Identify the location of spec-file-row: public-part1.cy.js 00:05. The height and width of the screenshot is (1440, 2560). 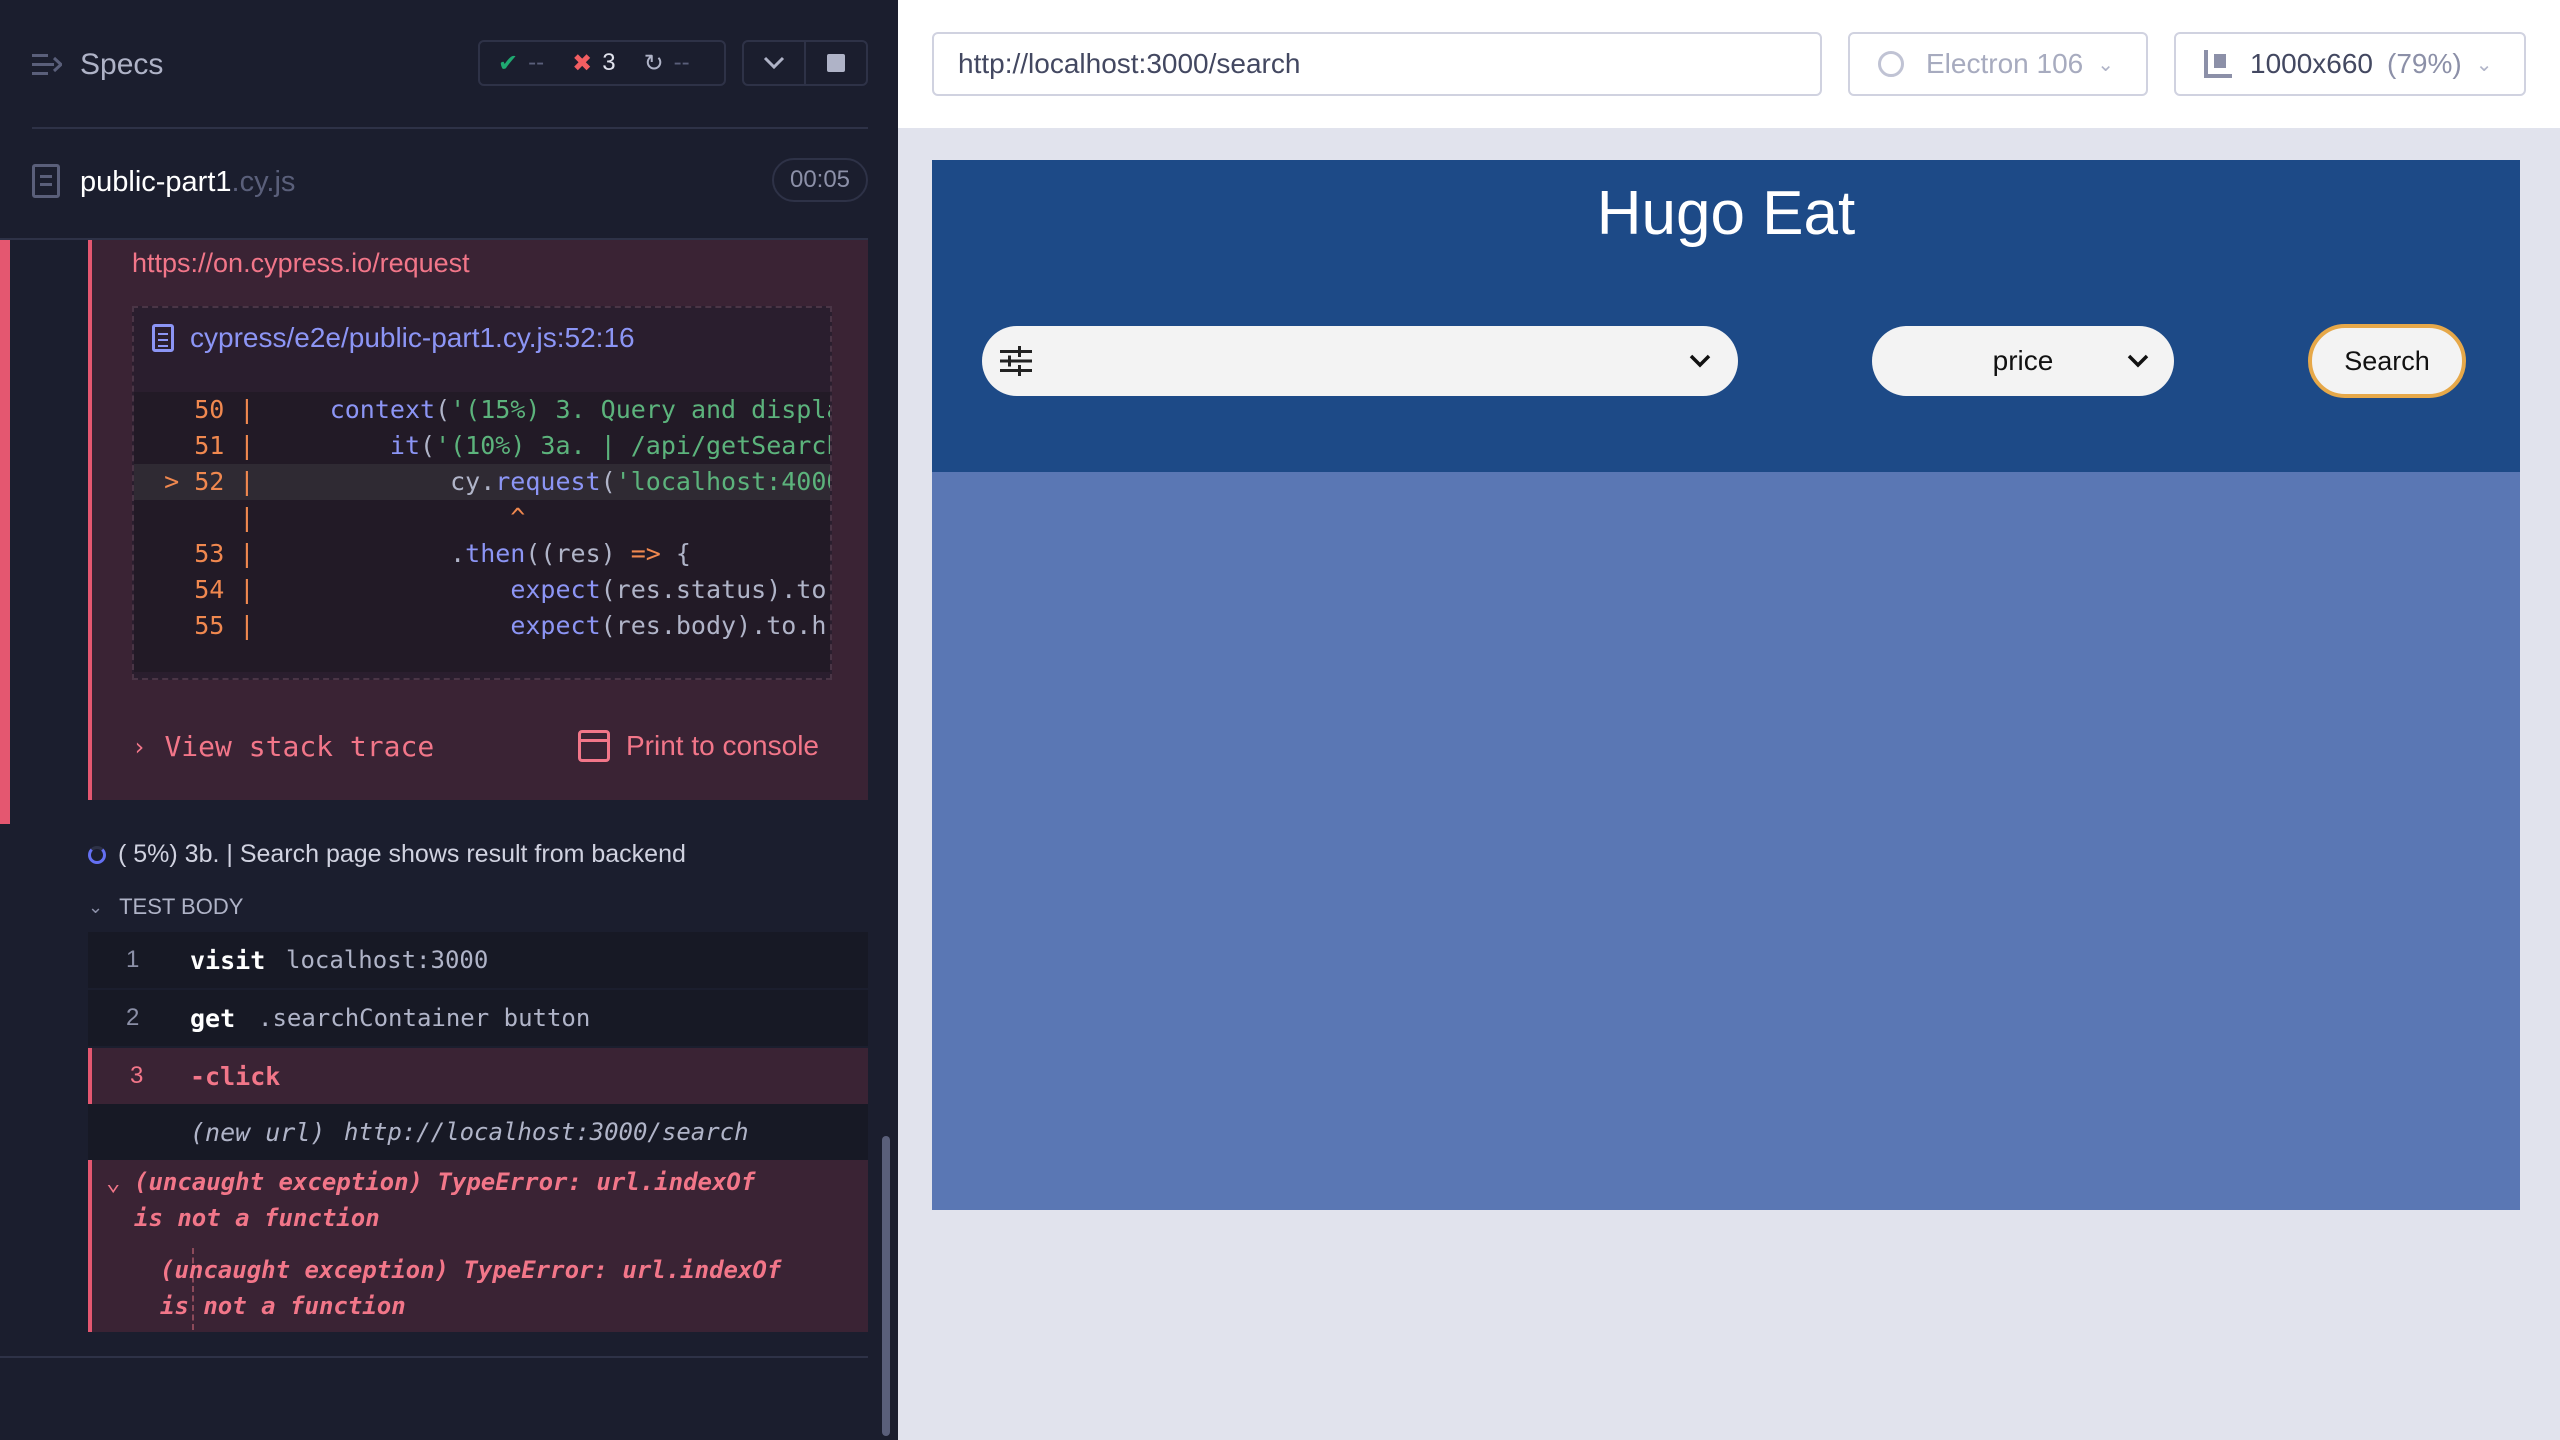
(449, 192).